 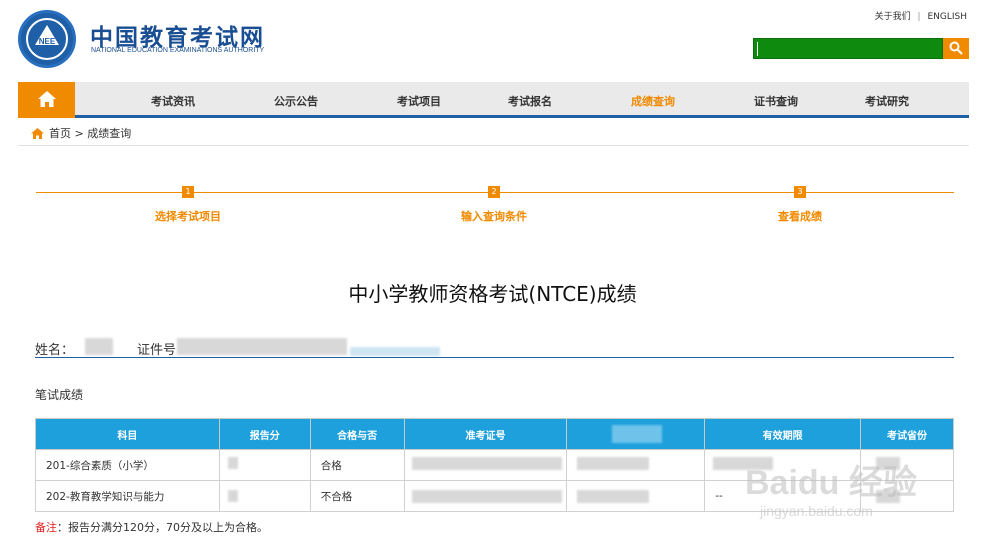 I want to click on breadcrumb-text: 首页 > 成绩查询, so click(x=90, y=133).